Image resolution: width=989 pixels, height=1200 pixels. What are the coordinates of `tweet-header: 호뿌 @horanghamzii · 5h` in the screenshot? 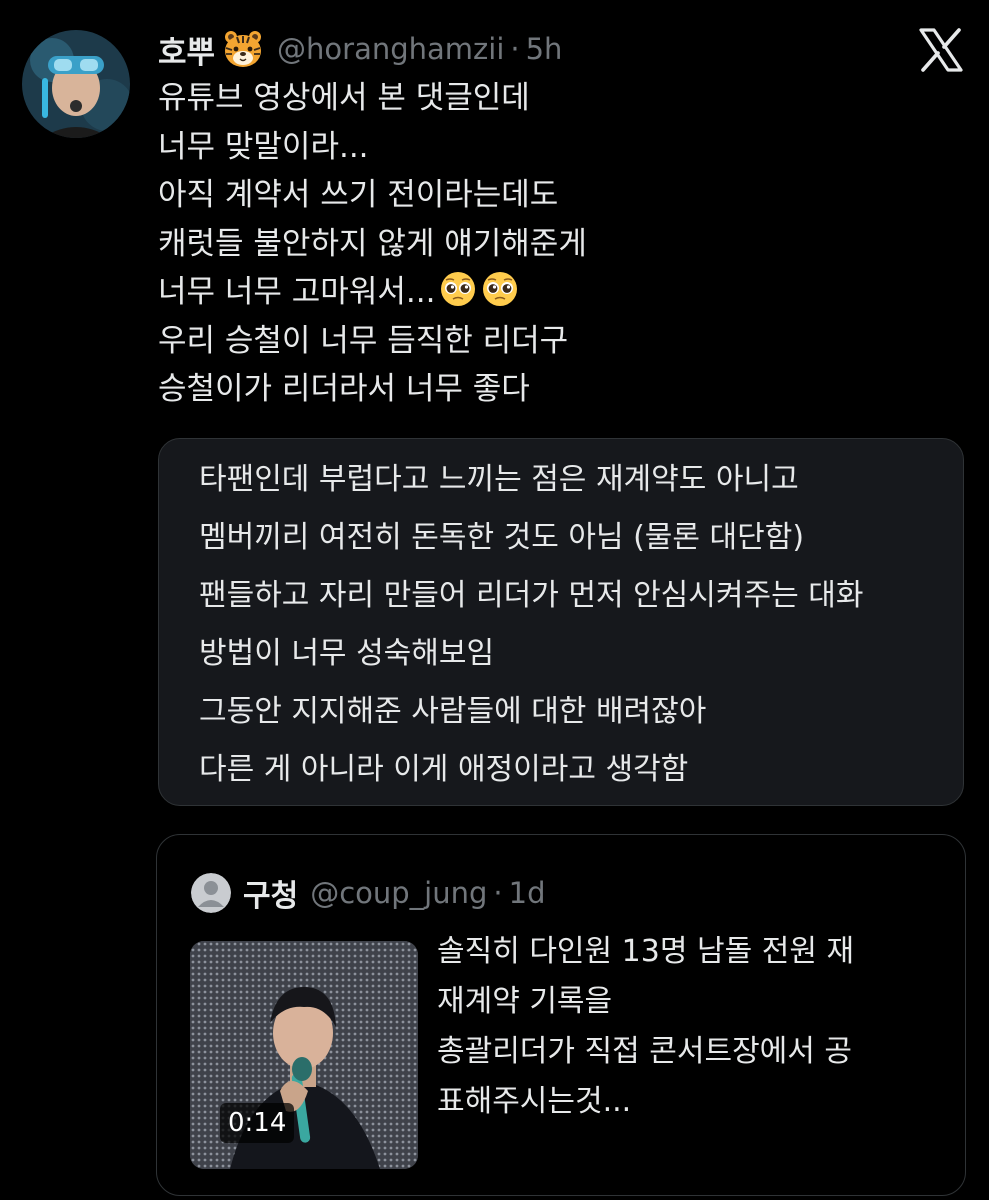 It's located at (360, 49).